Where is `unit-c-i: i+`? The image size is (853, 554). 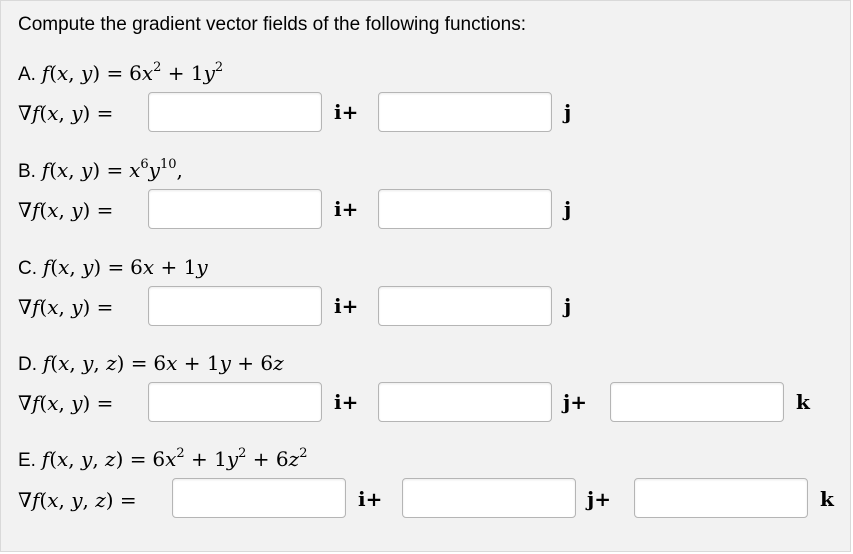
unit-c-i: i+ is located at coordinates (346, 306).